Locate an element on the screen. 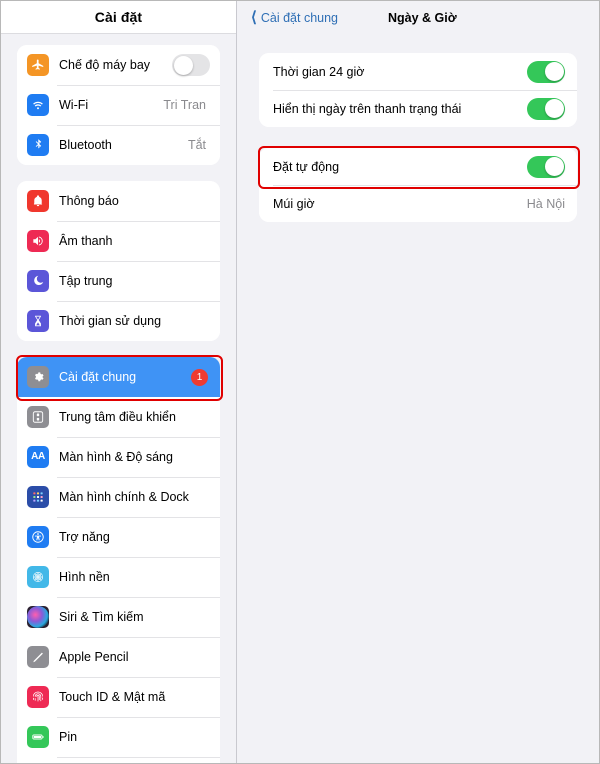  detail-header: ⟨ Cài đặt chung Ngày & Giờ is located at coordinates (418, 17).